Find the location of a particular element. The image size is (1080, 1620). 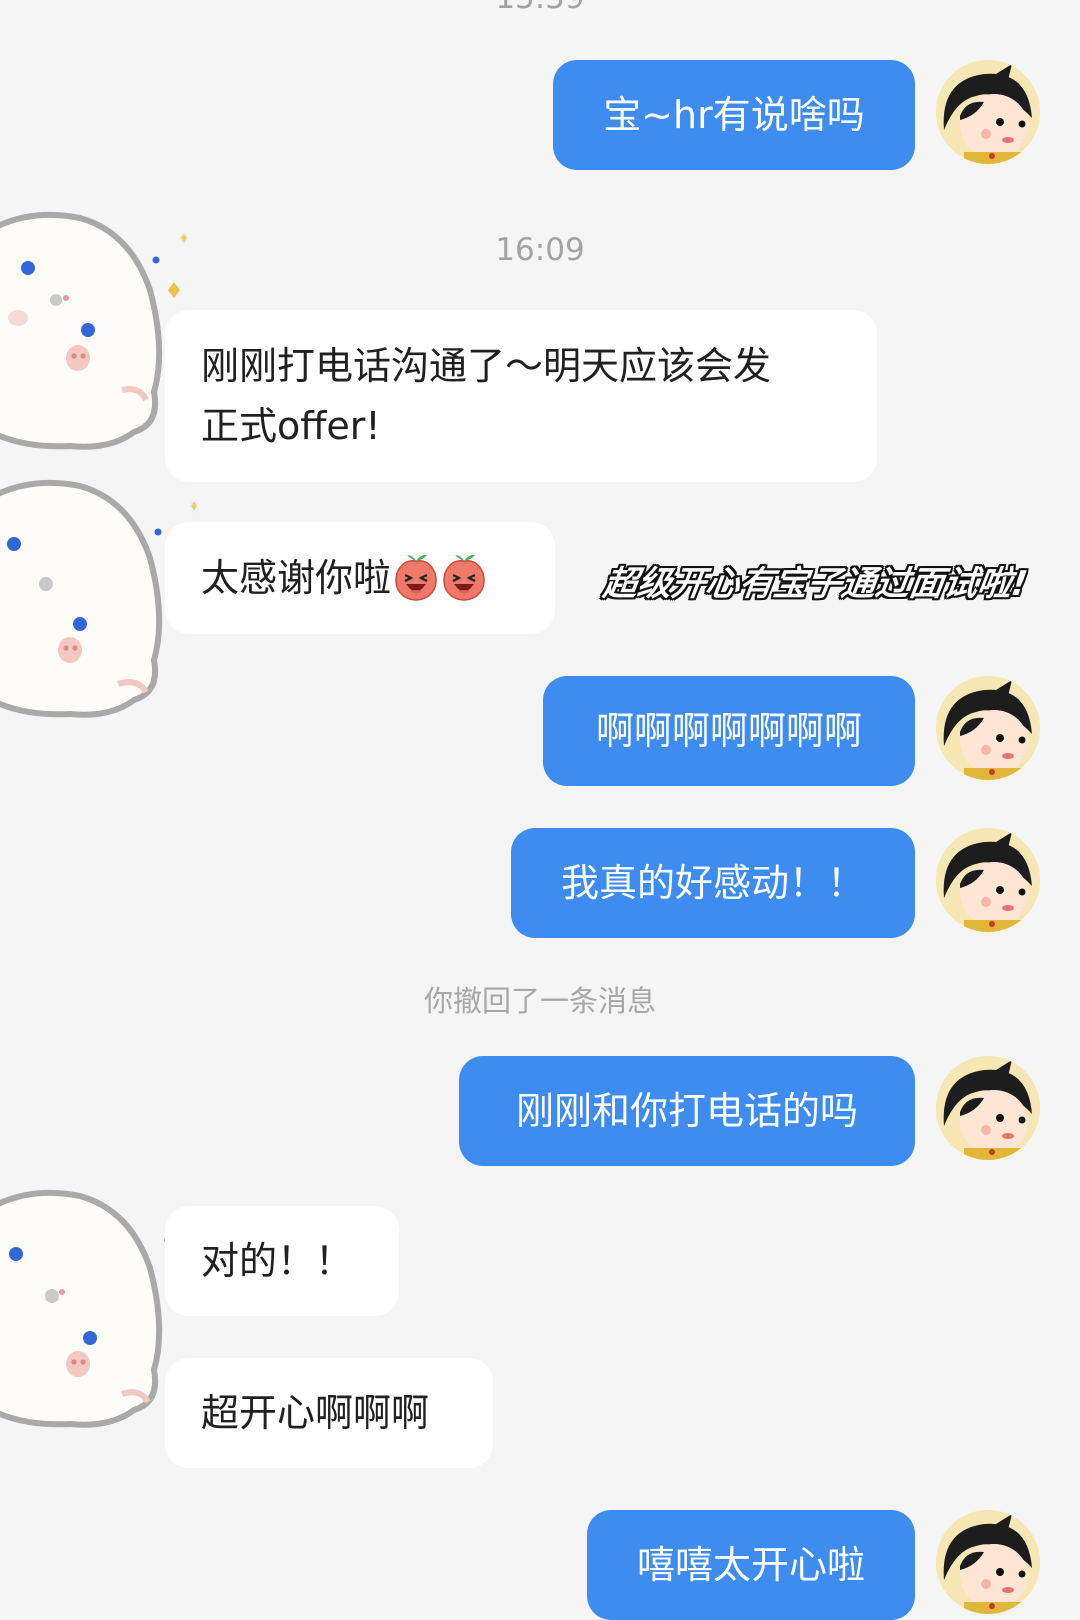

timestamp-top: 15:59 is located at coordinates (540, 8).